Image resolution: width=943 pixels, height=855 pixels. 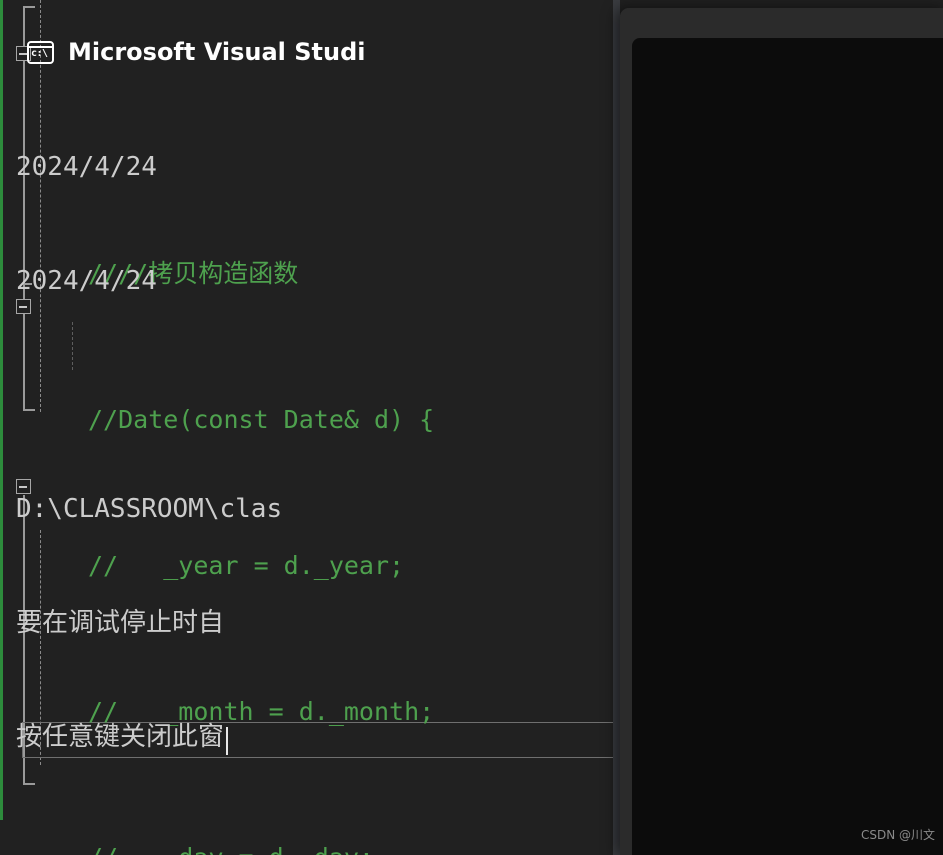 I want to click on console-window-title: Microsoft Visual Studi, so click(x=217, y=52).